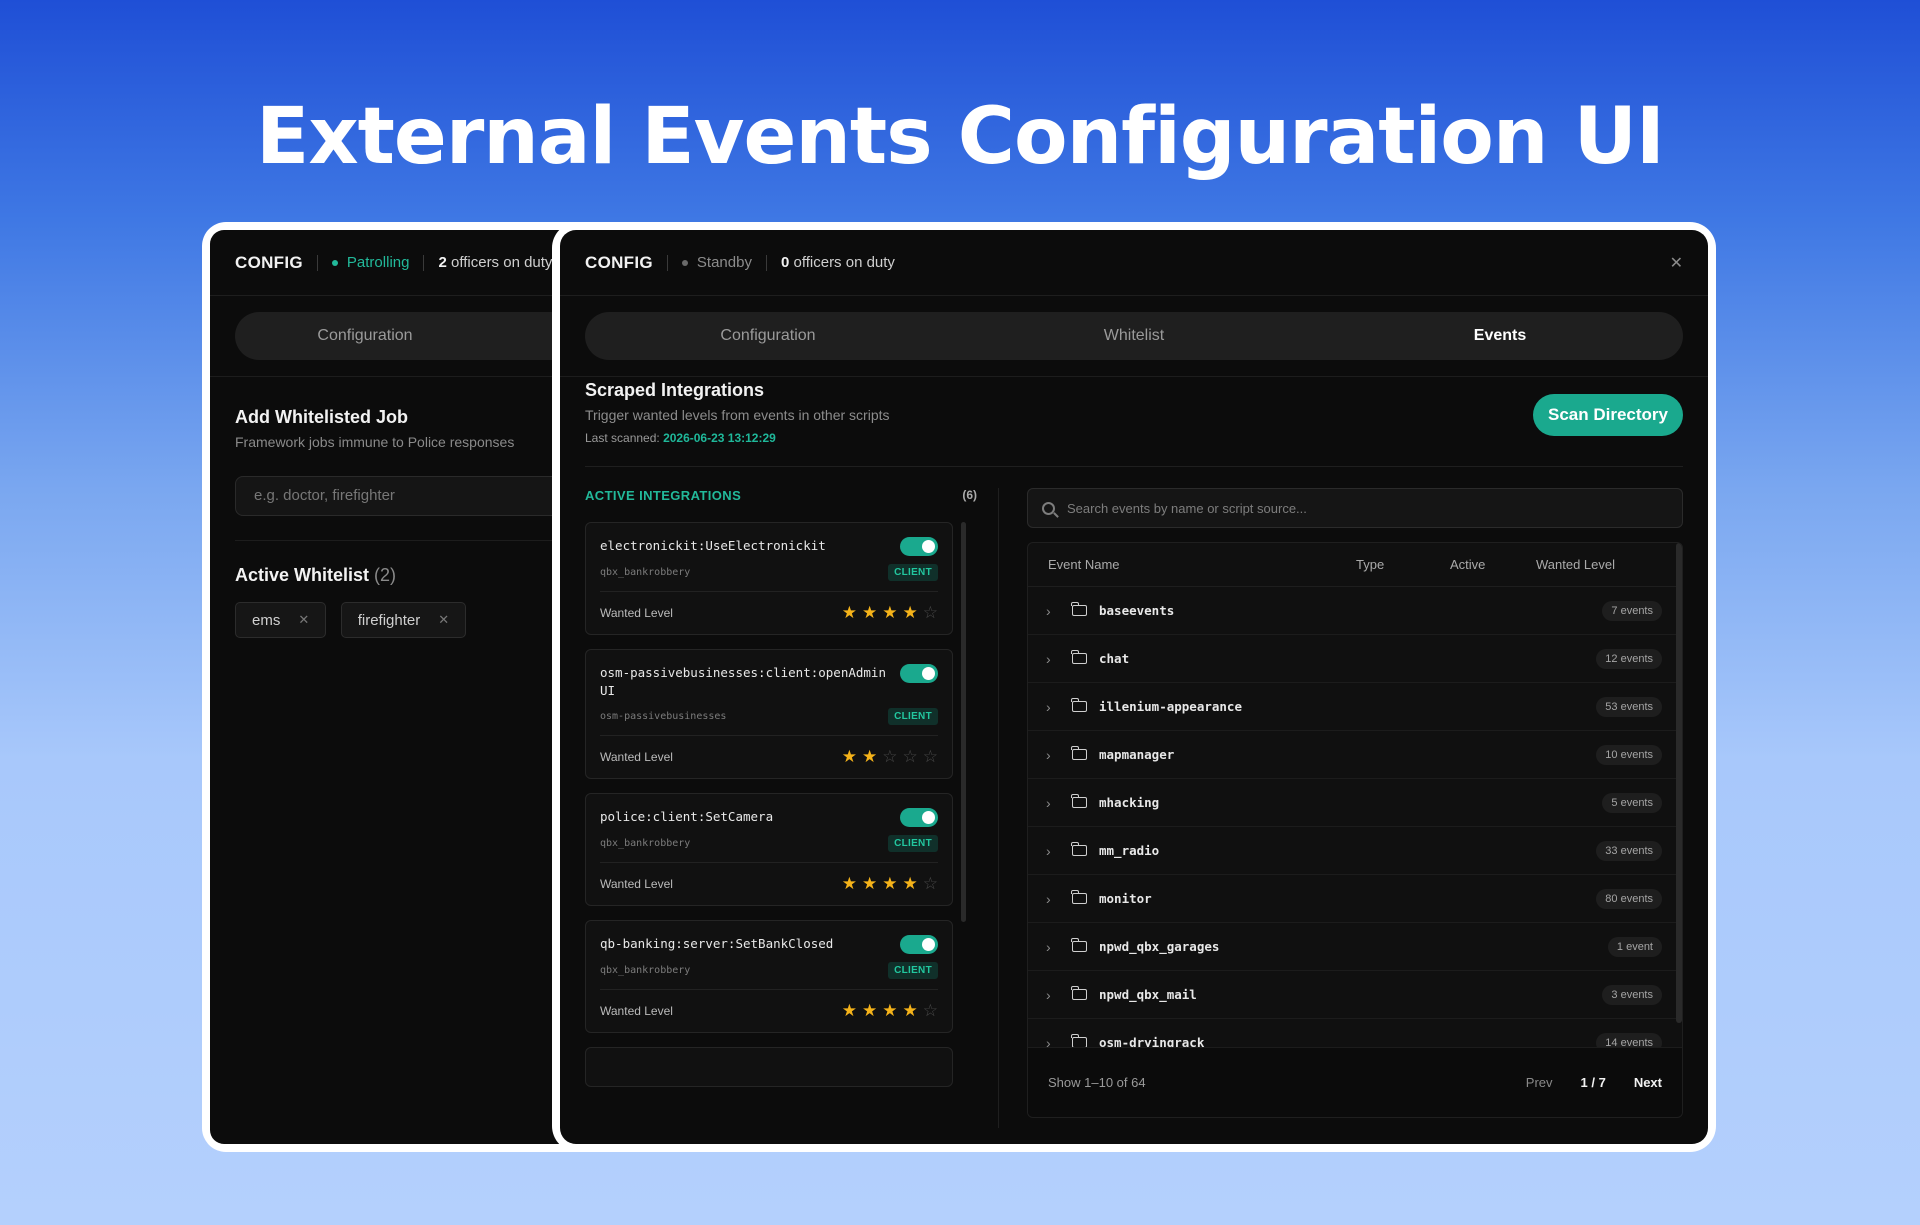 The height and width of the screenshot is (1225, 1920). I want to click on status-dot-icon, so click(684, 262).